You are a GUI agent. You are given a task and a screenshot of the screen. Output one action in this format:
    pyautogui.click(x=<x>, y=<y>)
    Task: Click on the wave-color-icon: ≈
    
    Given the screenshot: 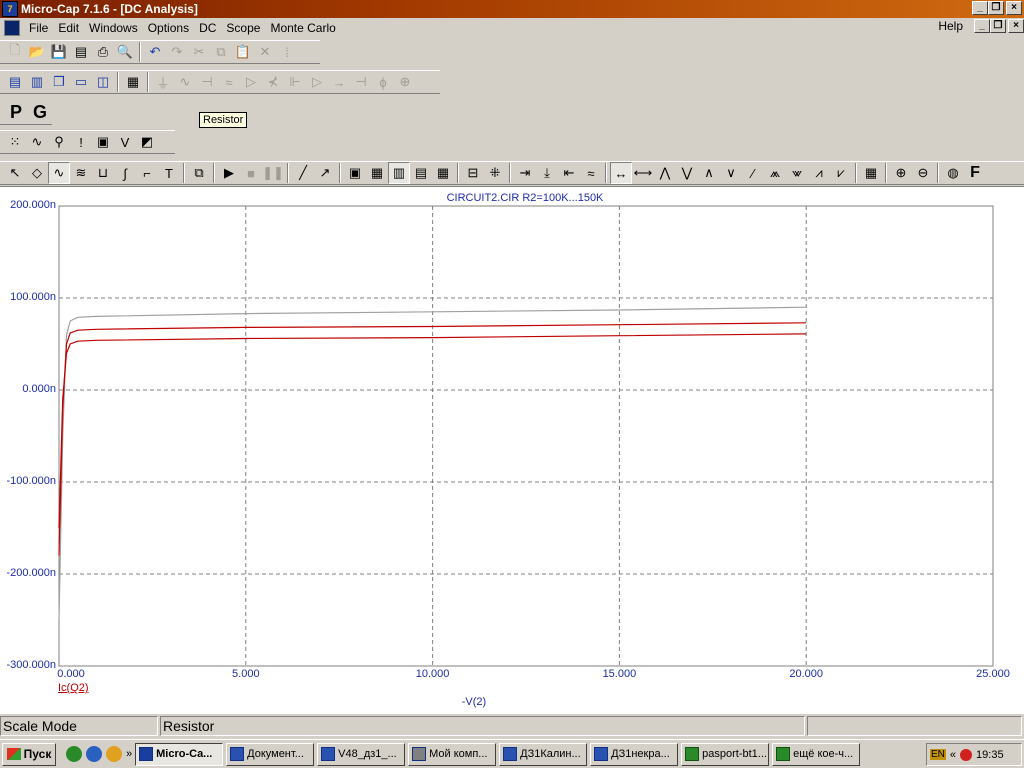 What is the action you would take?
    pyautogui.click(x=591, y=173)
    